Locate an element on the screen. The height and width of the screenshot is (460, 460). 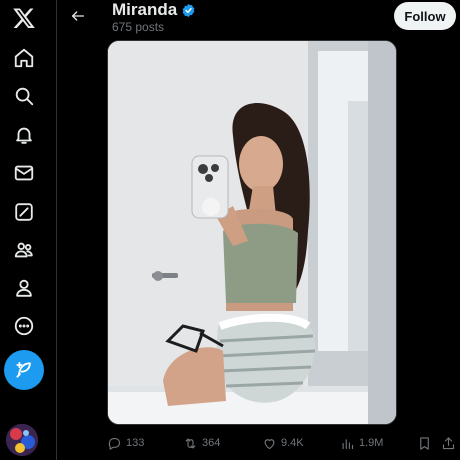
post-actions-bar: 133 364 9.4K 1.9M is located at coordinates (258, 443).